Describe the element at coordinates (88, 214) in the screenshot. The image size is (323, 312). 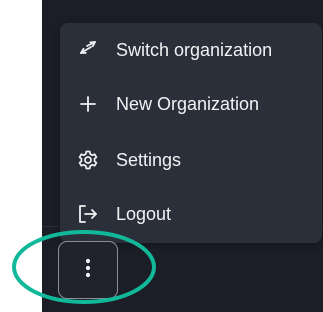
I see `logout-icon` at that location.